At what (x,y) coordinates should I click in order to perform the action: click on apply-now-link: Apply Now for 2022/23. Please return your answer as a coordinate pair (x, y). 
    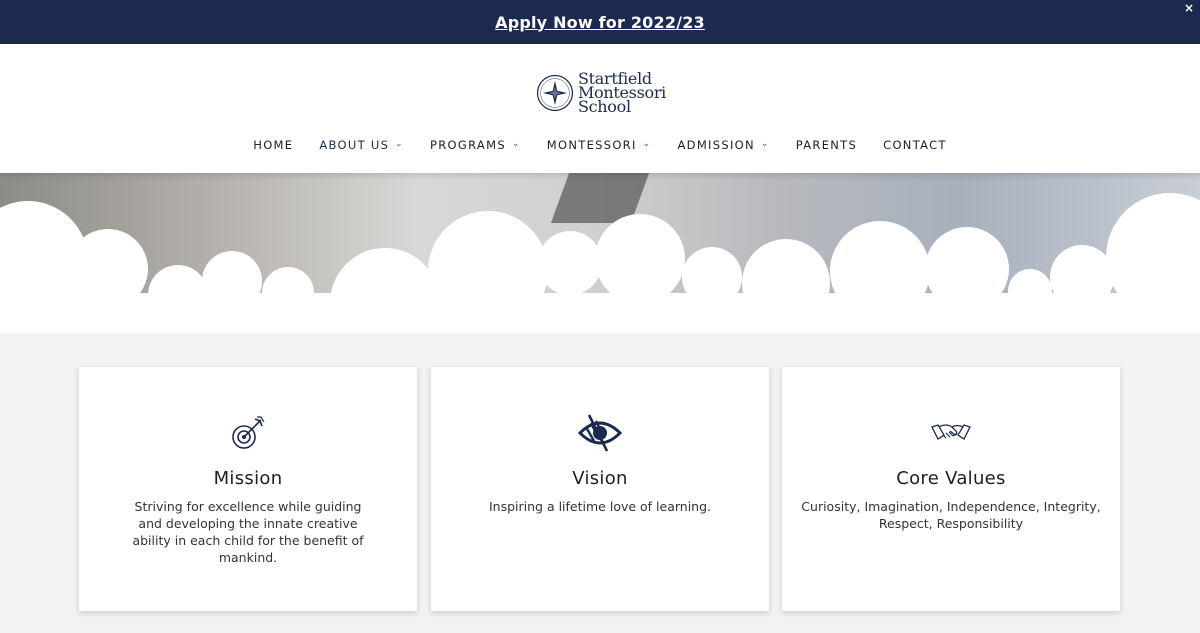
    Looking at the image, I should click on (600, 22).